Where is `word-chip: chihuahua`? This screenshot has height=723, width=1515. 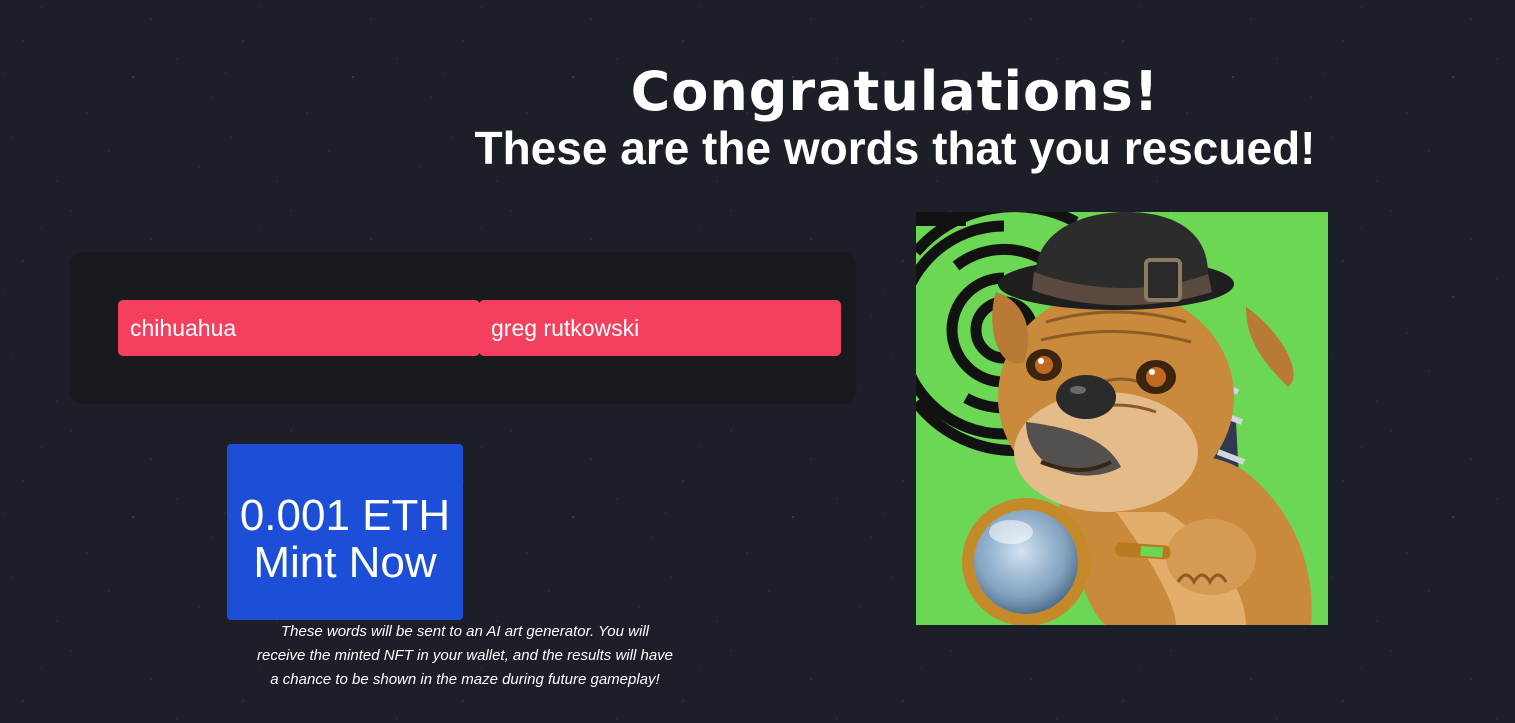 word-chip: chihuahua is located at coordinates (299, 328).